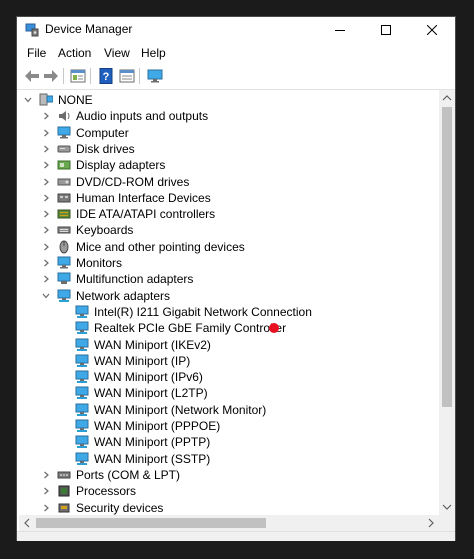  What do you see at coordinates (229, 361) in the screenshot?
I see `tree-device: WAN Miniport (IP)` at bounding box center [229, 361].